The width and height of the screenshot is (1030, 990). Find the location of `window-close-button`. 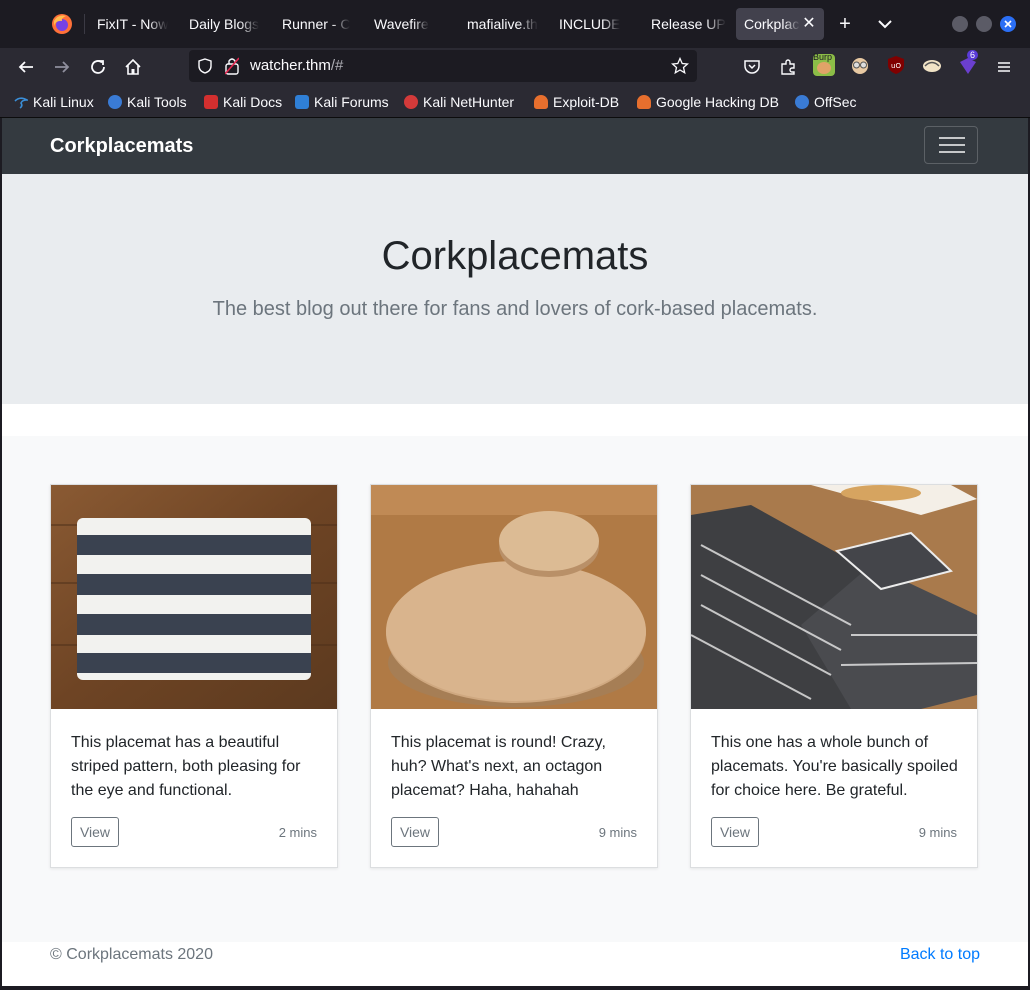

window-close-button is located at coordinates (1008, 24).